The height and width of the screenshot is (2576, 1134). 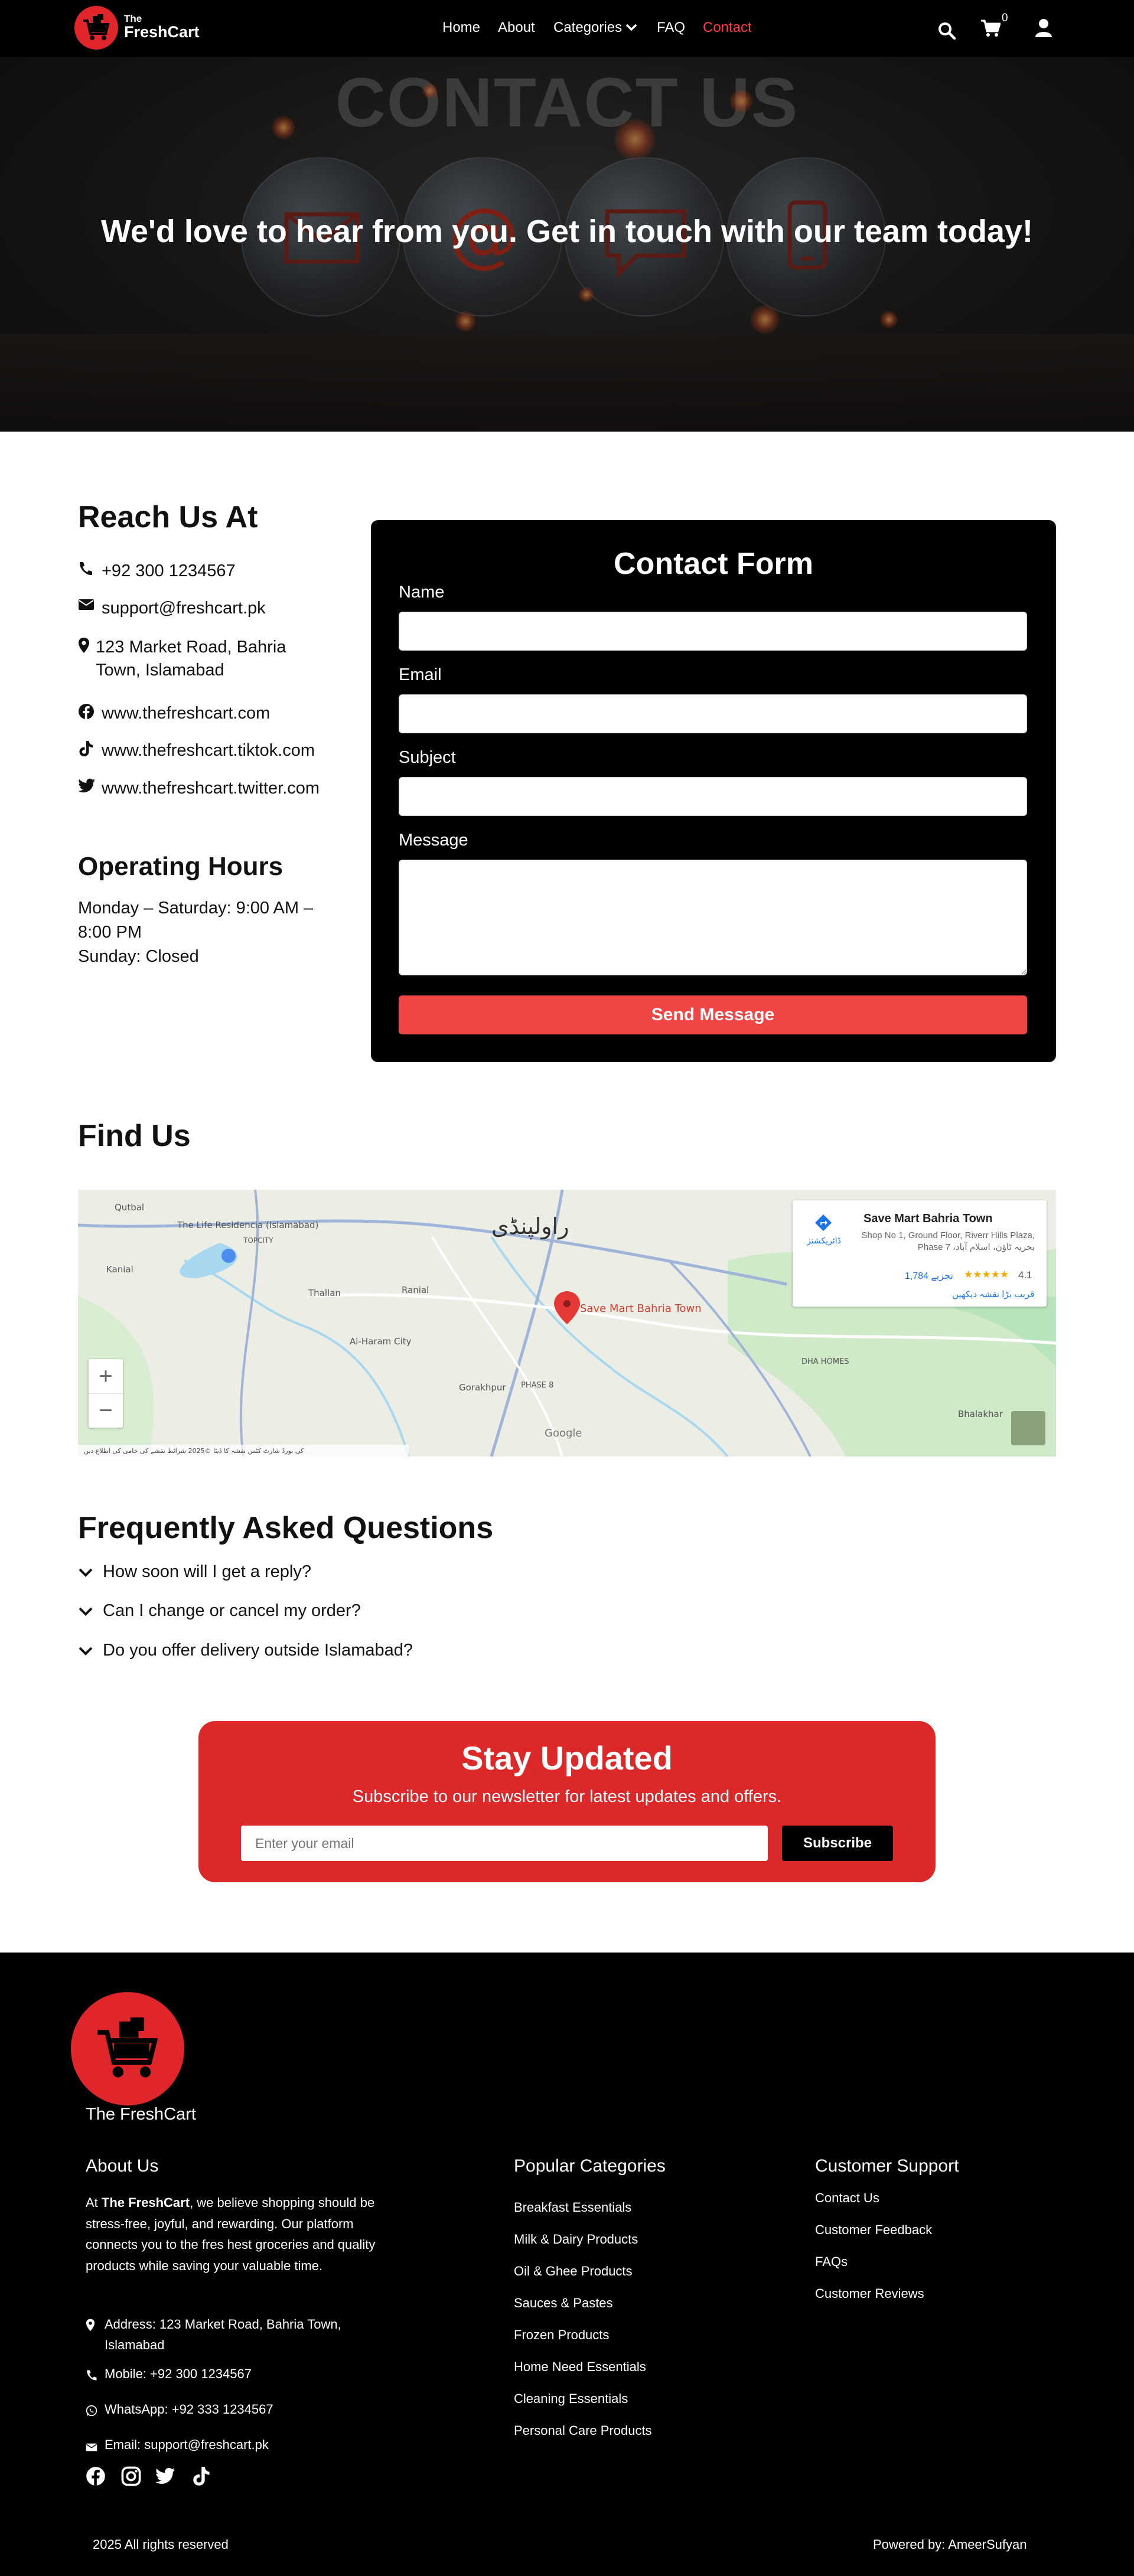 What do you see at coordinates (184, 608) in the screenshot?
I see `email-text: support@freshcart.pk` at bounding box center [184, 608].